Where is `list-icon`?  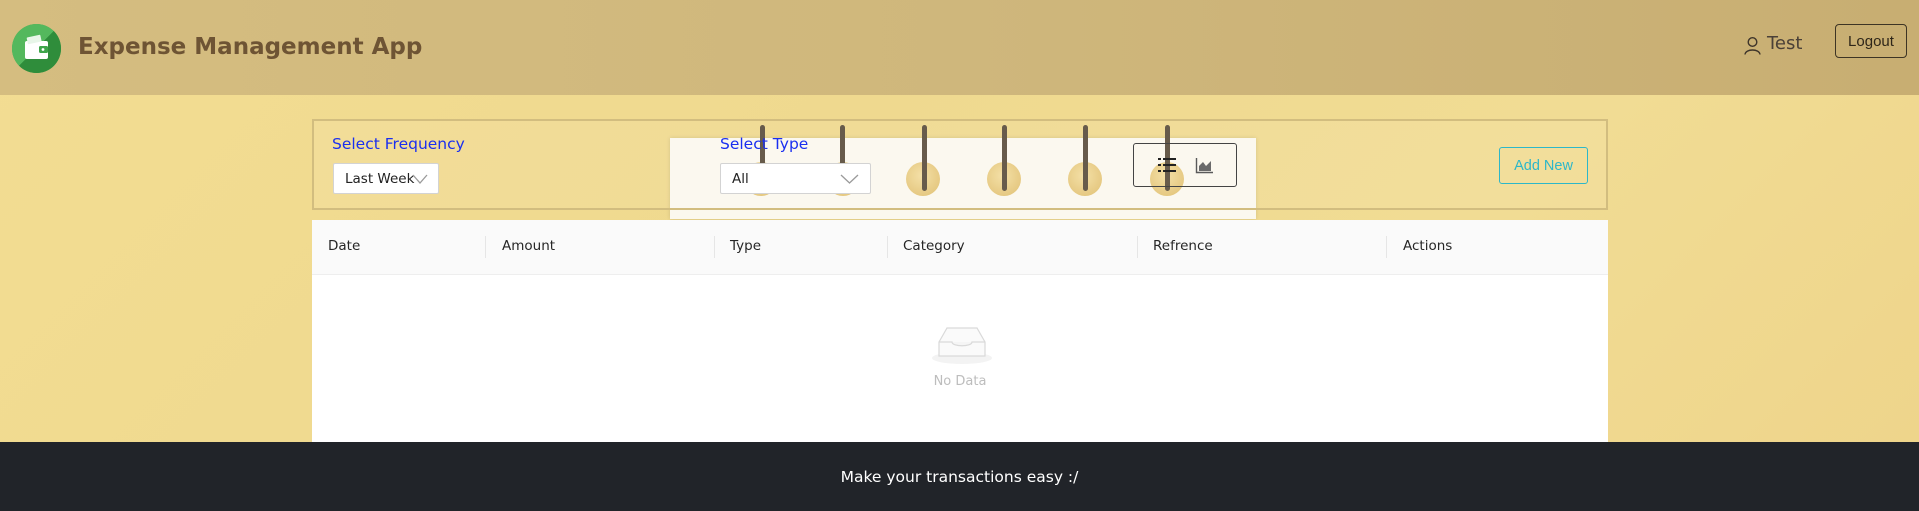 list-icon is located at coordinates (1167, 165).